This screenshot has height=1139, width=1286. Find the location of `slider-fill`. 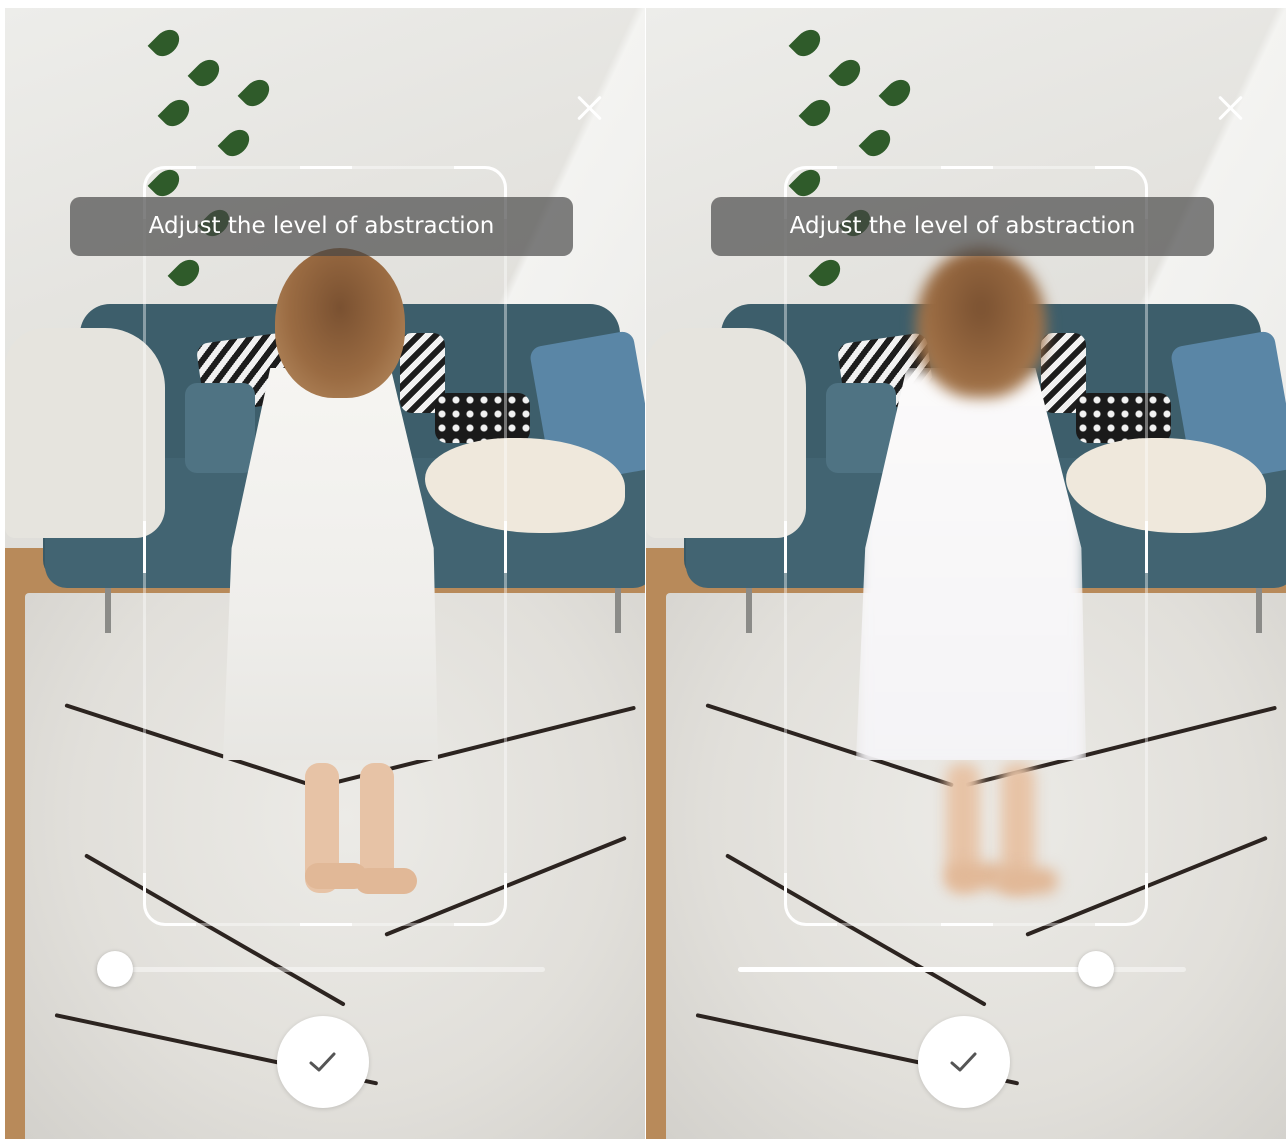

slider-fill is located at coordinates (917, 969).